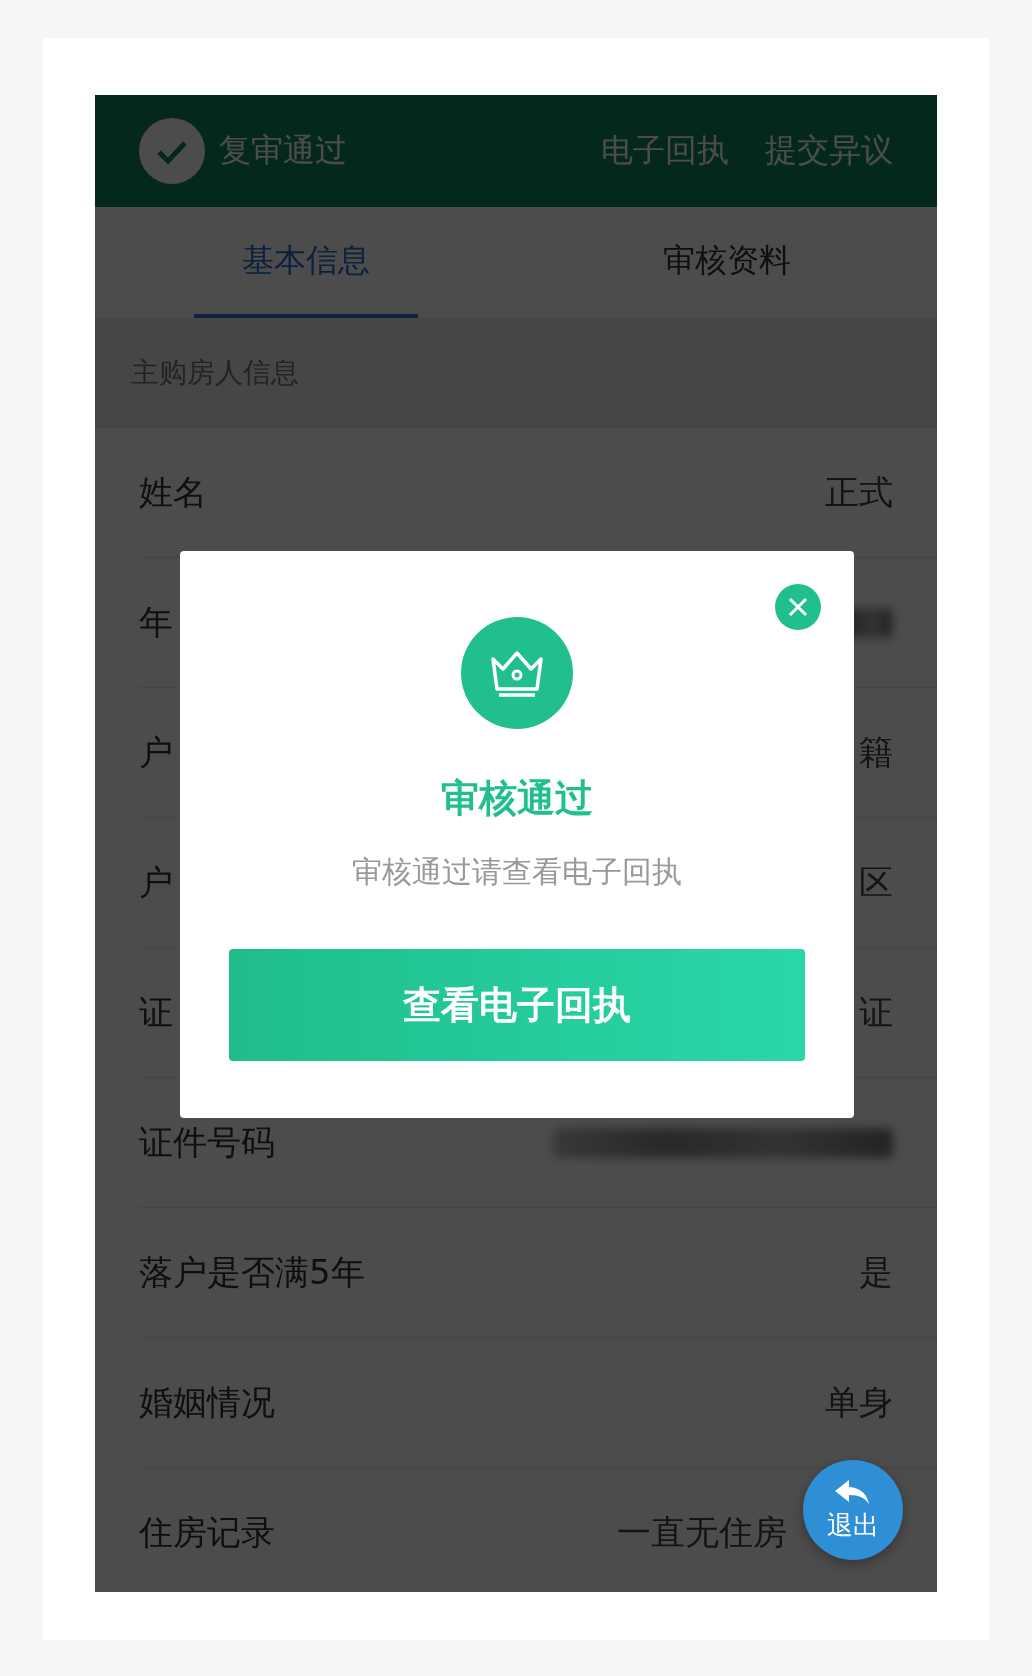 This screenshot has height=1676, width=1032. What do you see at coordinates (252, 1272) in the screenshot?
I see `row-label: 落户是否满5年` at bounding box center [252, 1272].